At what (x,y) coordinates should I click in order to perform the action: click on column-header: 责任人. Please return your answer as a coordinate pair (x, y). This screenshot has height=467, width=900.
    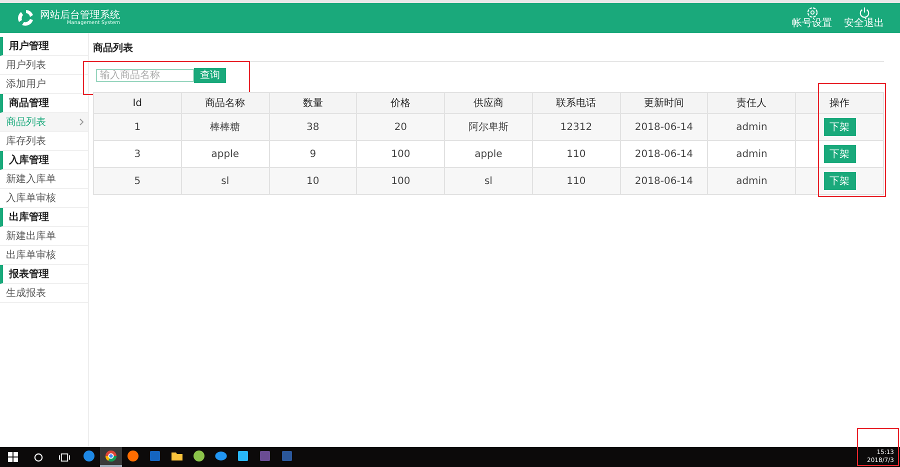
    Looking at the image, I should click on (752, 103).